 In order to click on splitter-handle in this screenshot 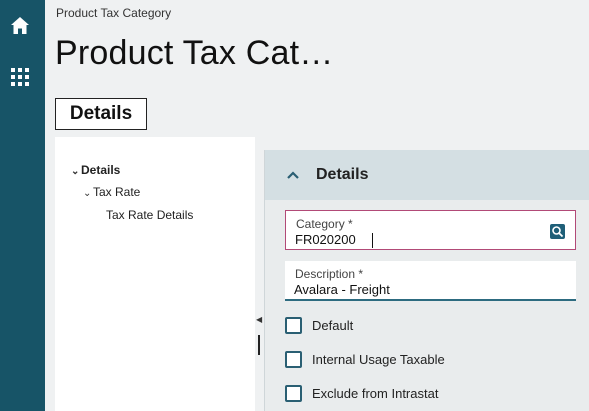, I will do `click(259, 345)`.